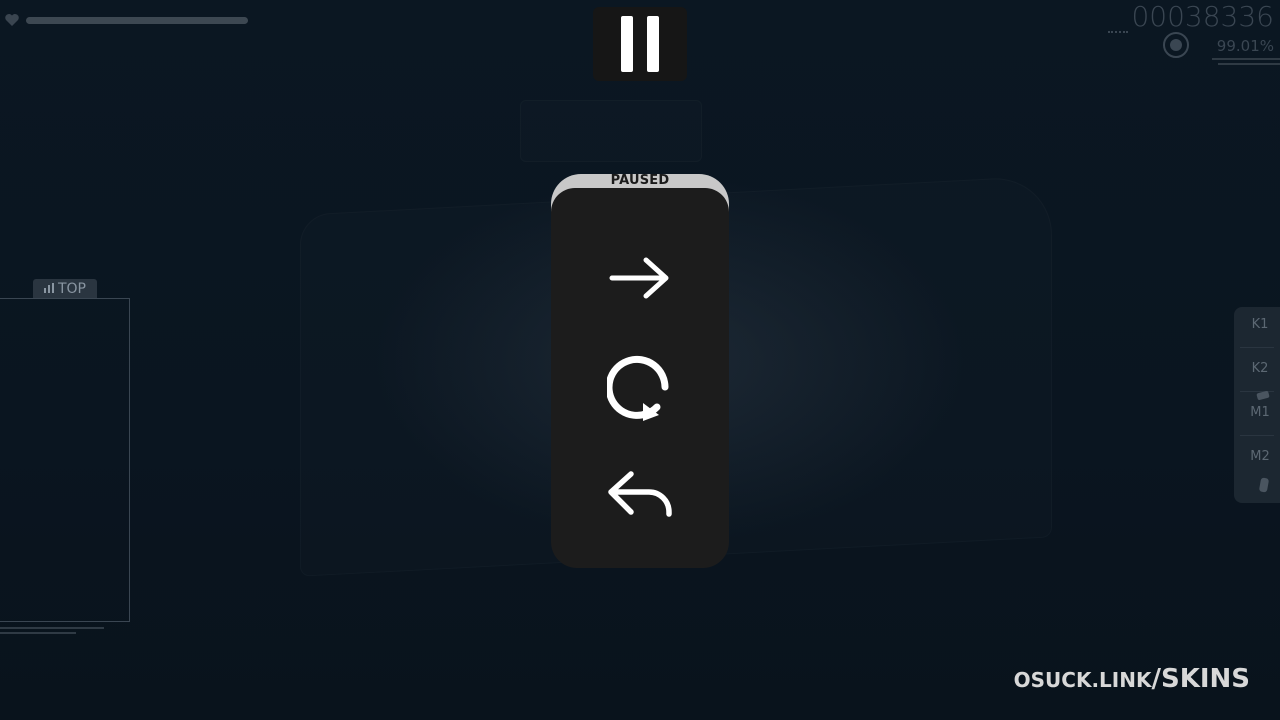 The width and height of the screenshot is (1280, 720). I want to click on key-m2: M2, so click(1260, 456).